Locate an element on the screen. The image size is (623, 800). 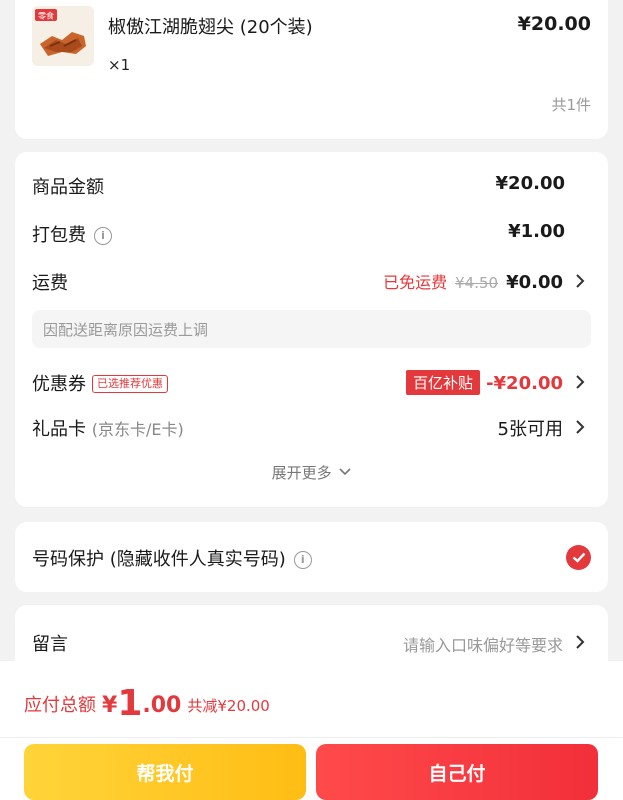
product-image-icon: 零食 is located at coordinates (63, 36).